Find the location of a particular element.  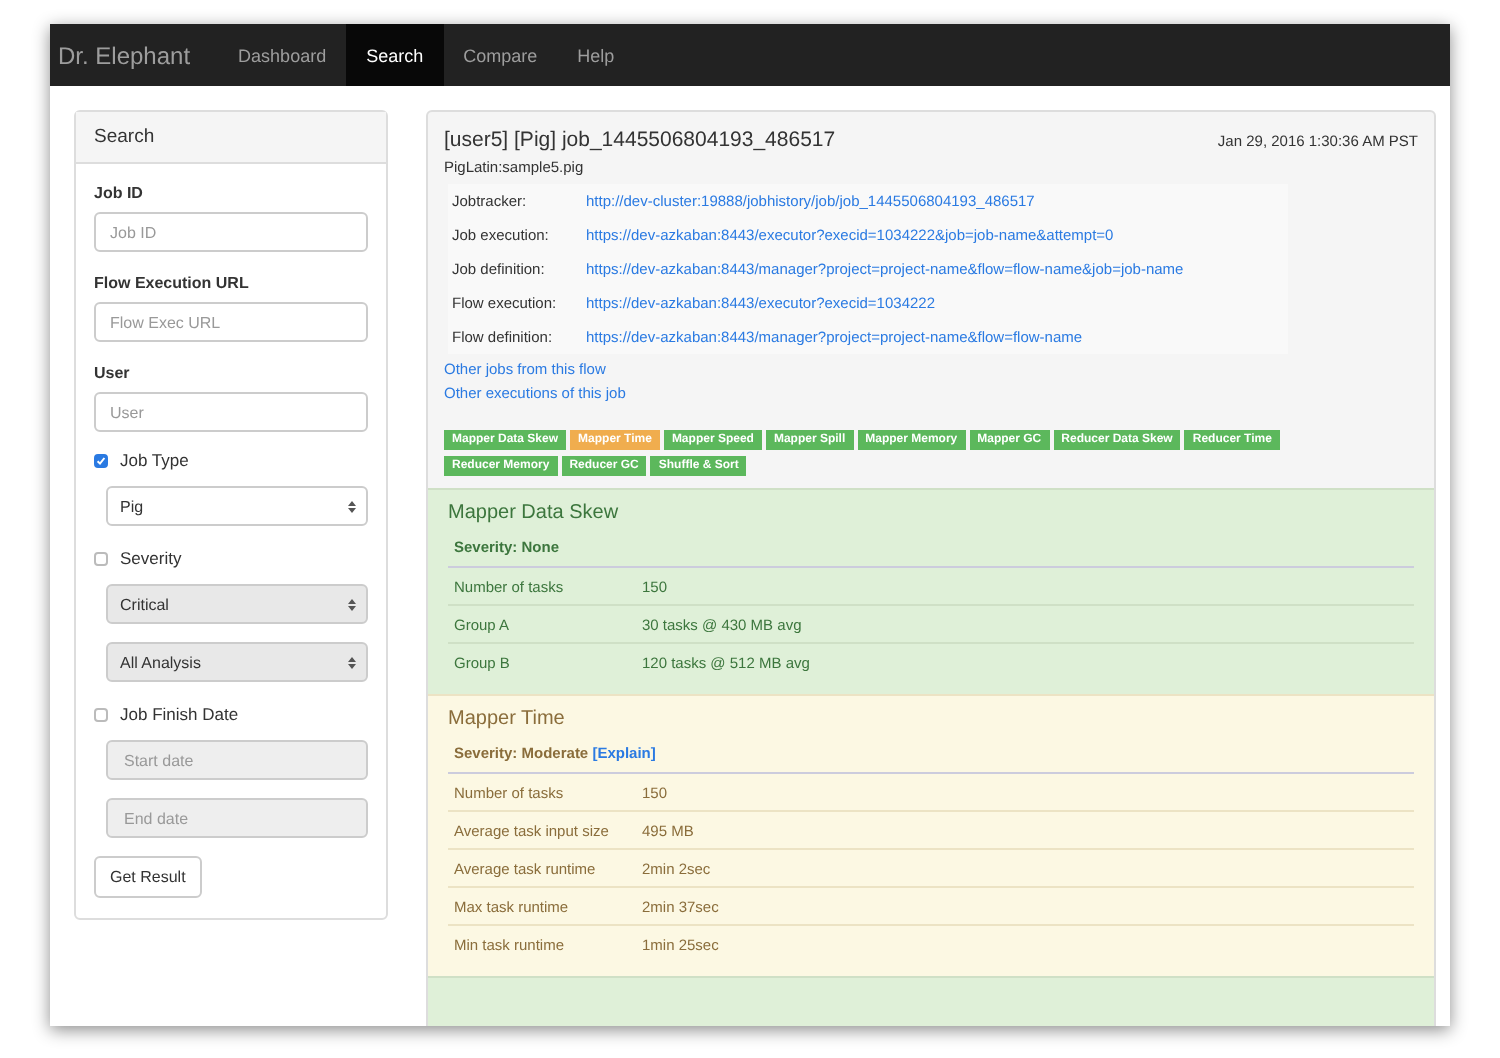

job-title: [user5] [Pig] job_1445506804193_486517 is located at coordinates (640, 140).